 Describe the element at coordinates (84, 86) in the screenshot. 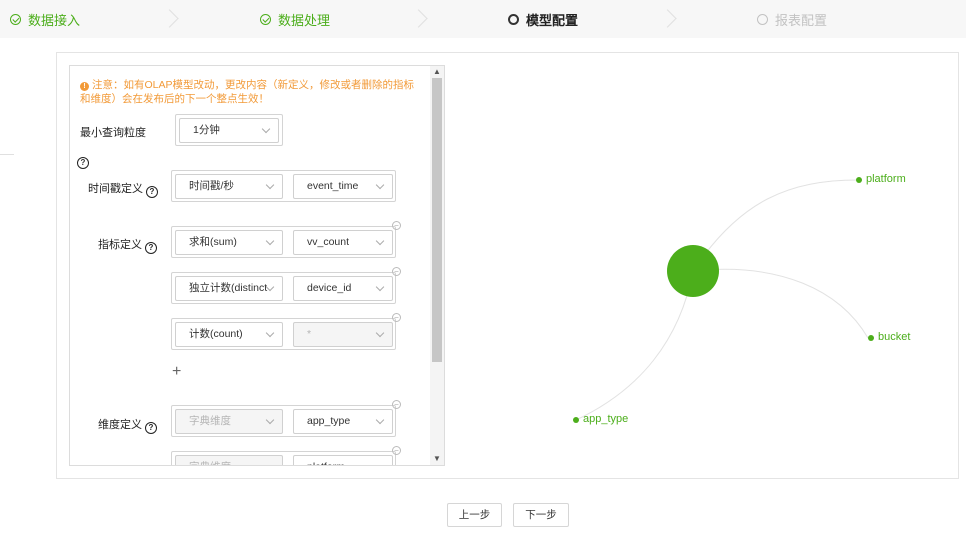

I see `warning-icon: !` at that location.